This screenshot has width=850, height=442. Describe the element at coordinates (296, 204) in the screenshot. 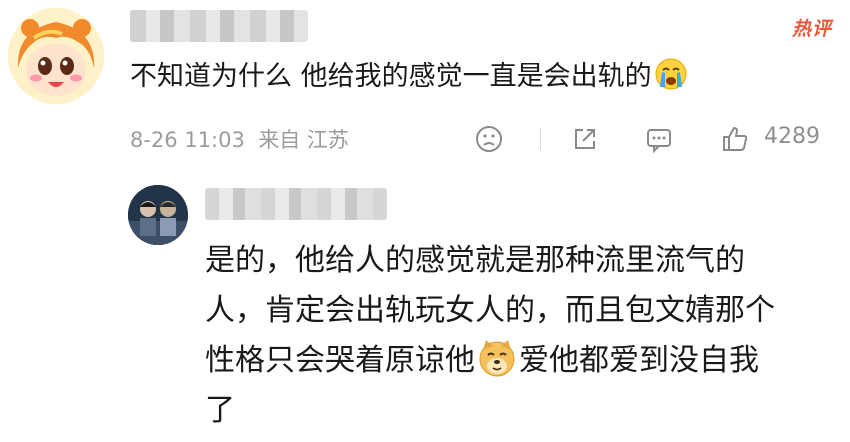

I see `replier-name-blurred` at that location.